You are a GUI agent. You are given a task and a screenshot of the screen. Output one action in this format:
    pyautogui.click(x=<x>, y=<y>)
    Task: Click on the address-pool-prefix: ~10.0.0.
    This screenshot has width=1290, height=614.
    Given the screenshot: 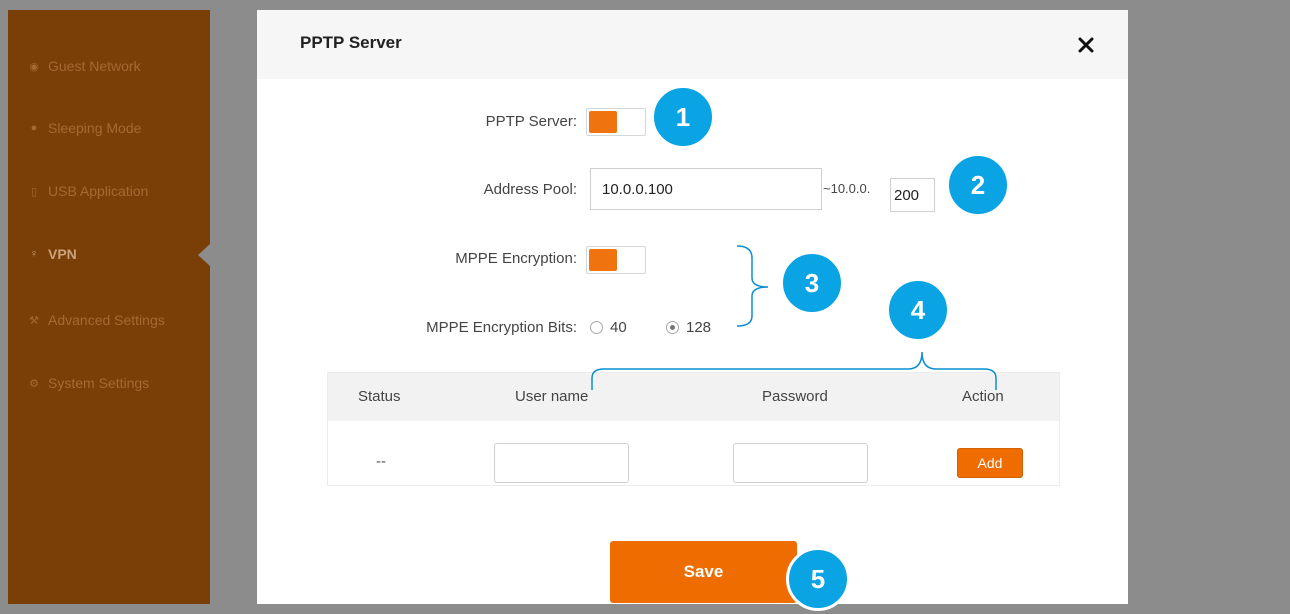 What is the action you would take?
    pyautogui.click(x=847, y=188)
    